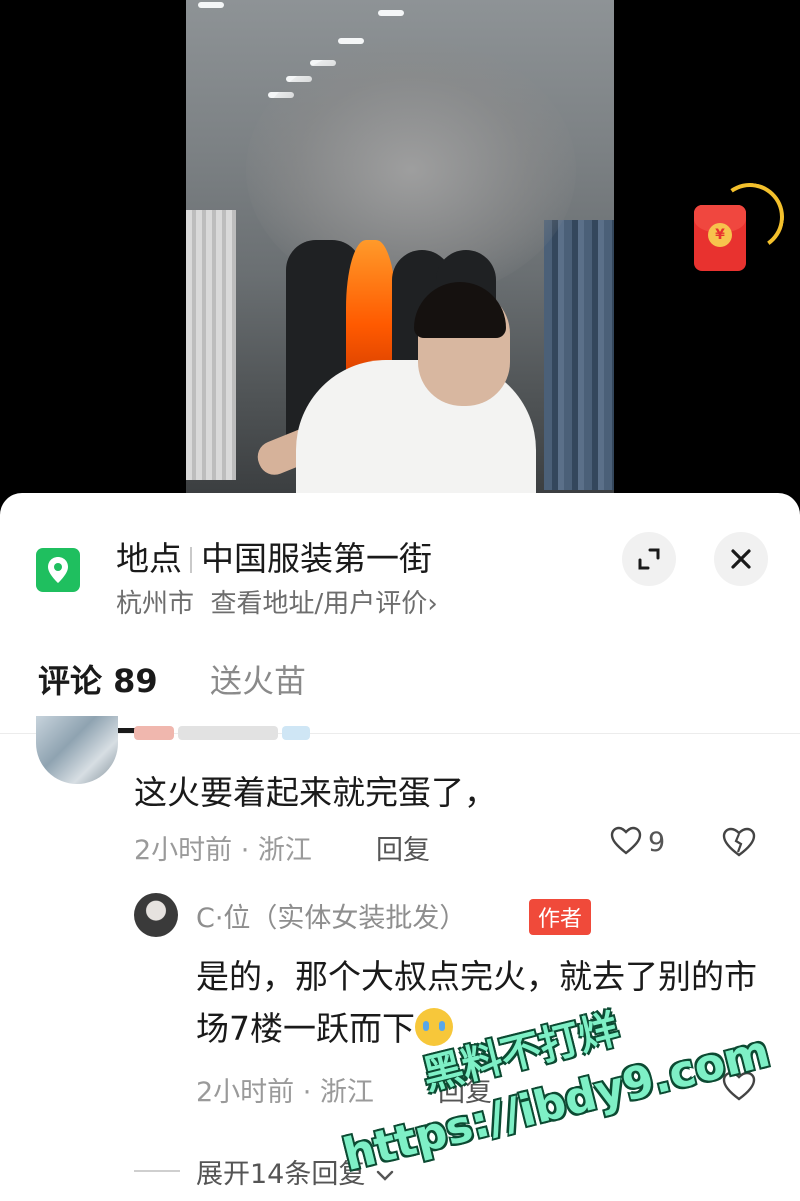 This screenshot has width=800, height=1201. I want to click on broken-heart-icon, so click(739, 842).